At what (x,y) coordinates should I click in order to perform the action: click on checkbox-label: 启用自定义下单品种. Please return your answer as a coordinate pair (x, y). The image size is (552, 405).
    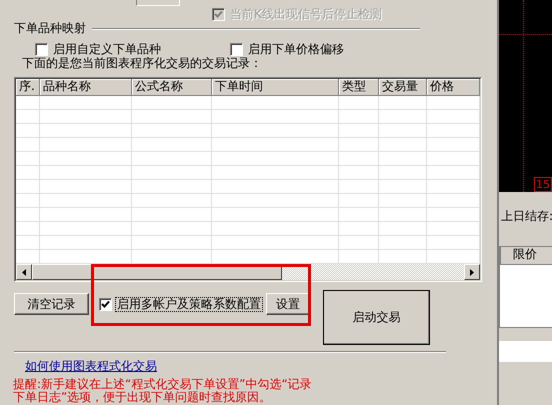
    Looking at the image, I should click on (107, 49).